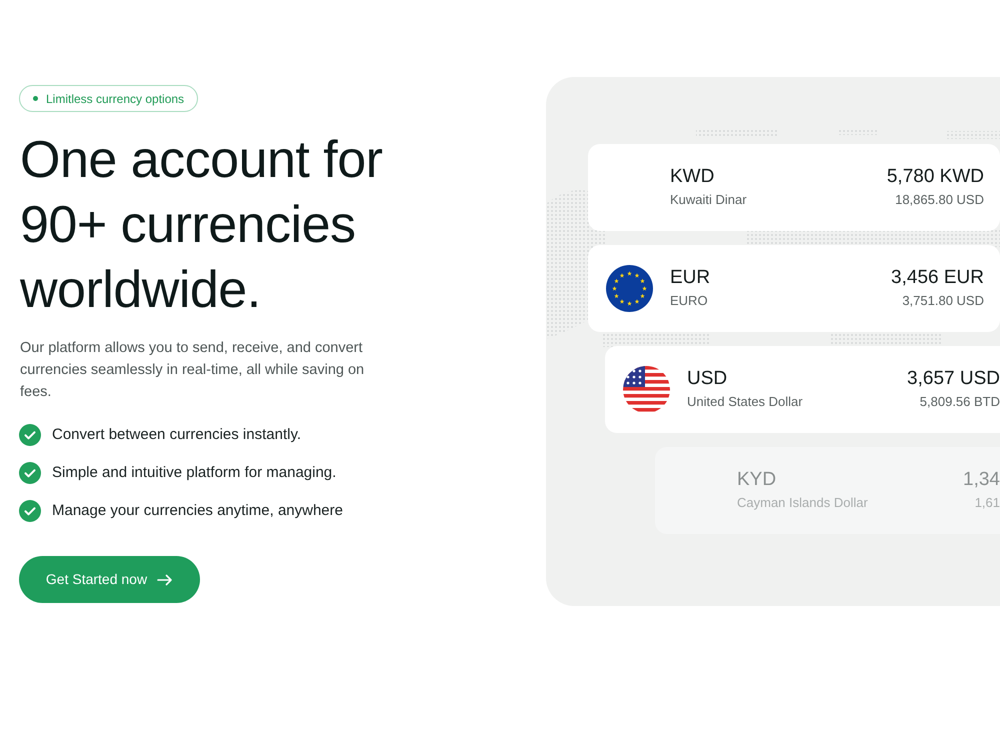  Describe the element at coordinates (194, 472) in the screenshot. I see `feature-text: Simple and intuitive platform for managing.` at that location.